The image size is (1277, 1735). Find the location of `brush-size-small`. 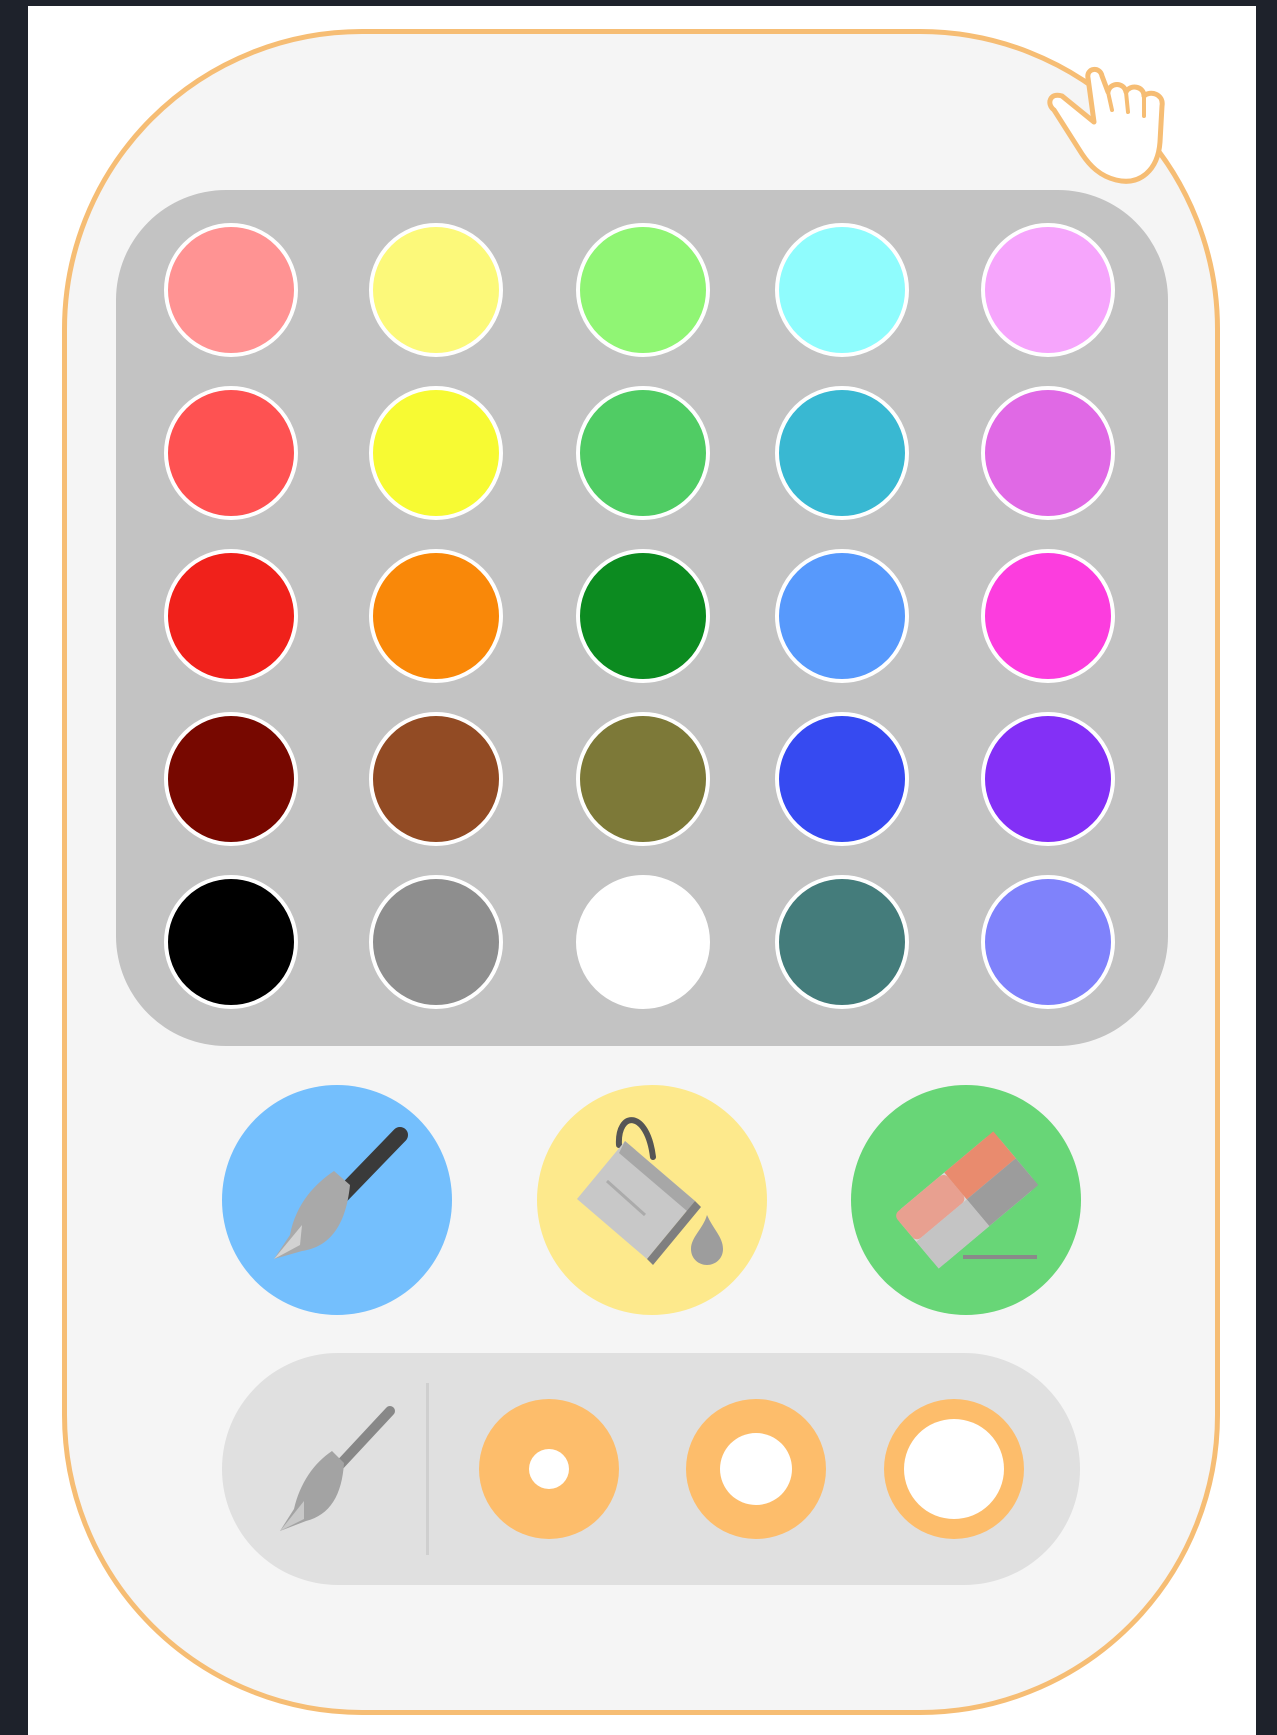

brush-size-small is located at coordinates (549, 1469).